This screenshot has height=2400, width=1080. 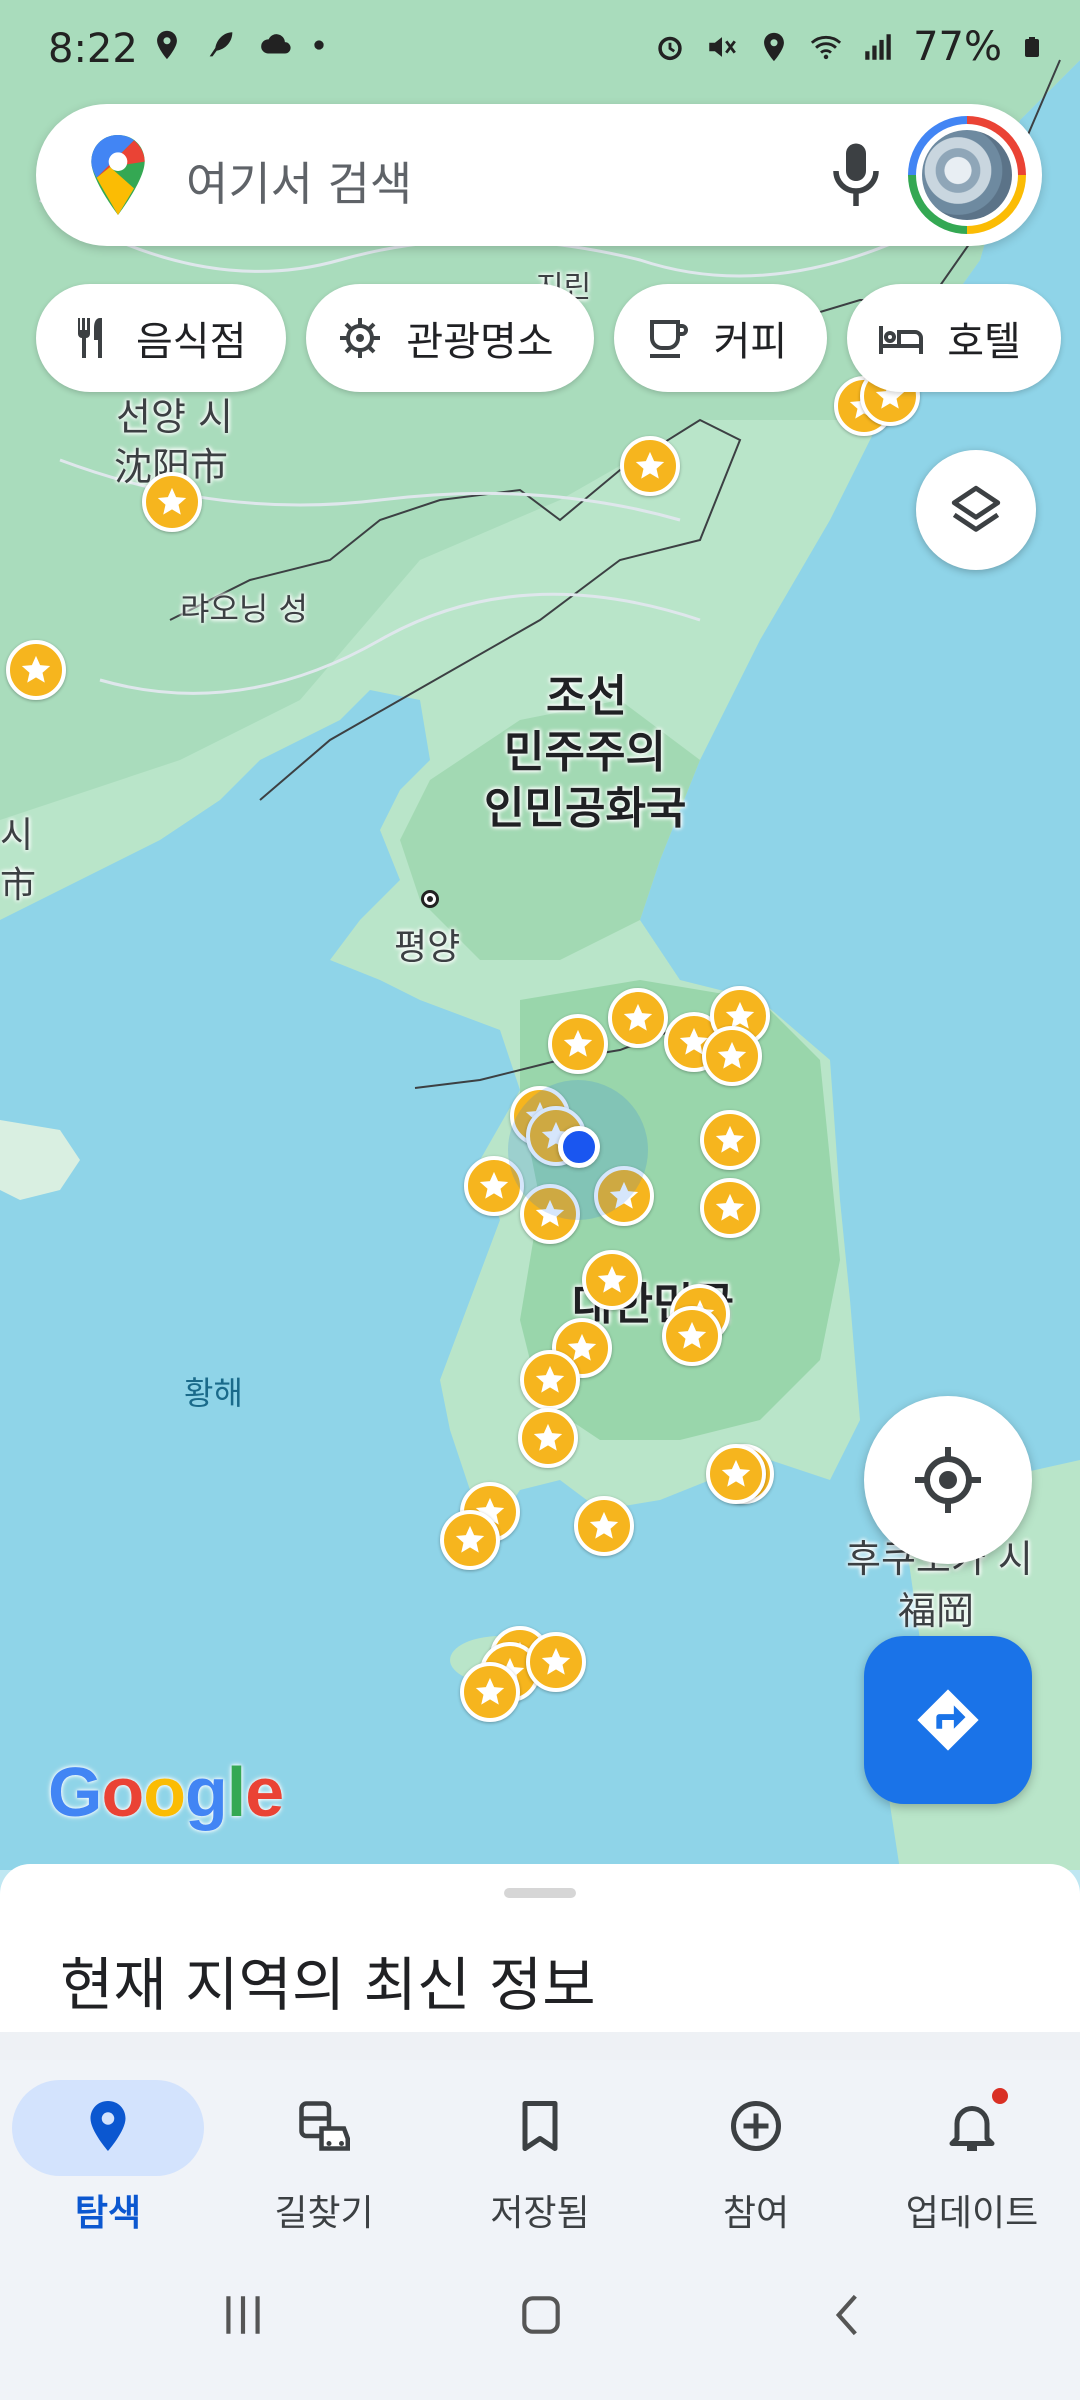 I want to click on chip-hotel: 호텔, so click(x=954, y=338).